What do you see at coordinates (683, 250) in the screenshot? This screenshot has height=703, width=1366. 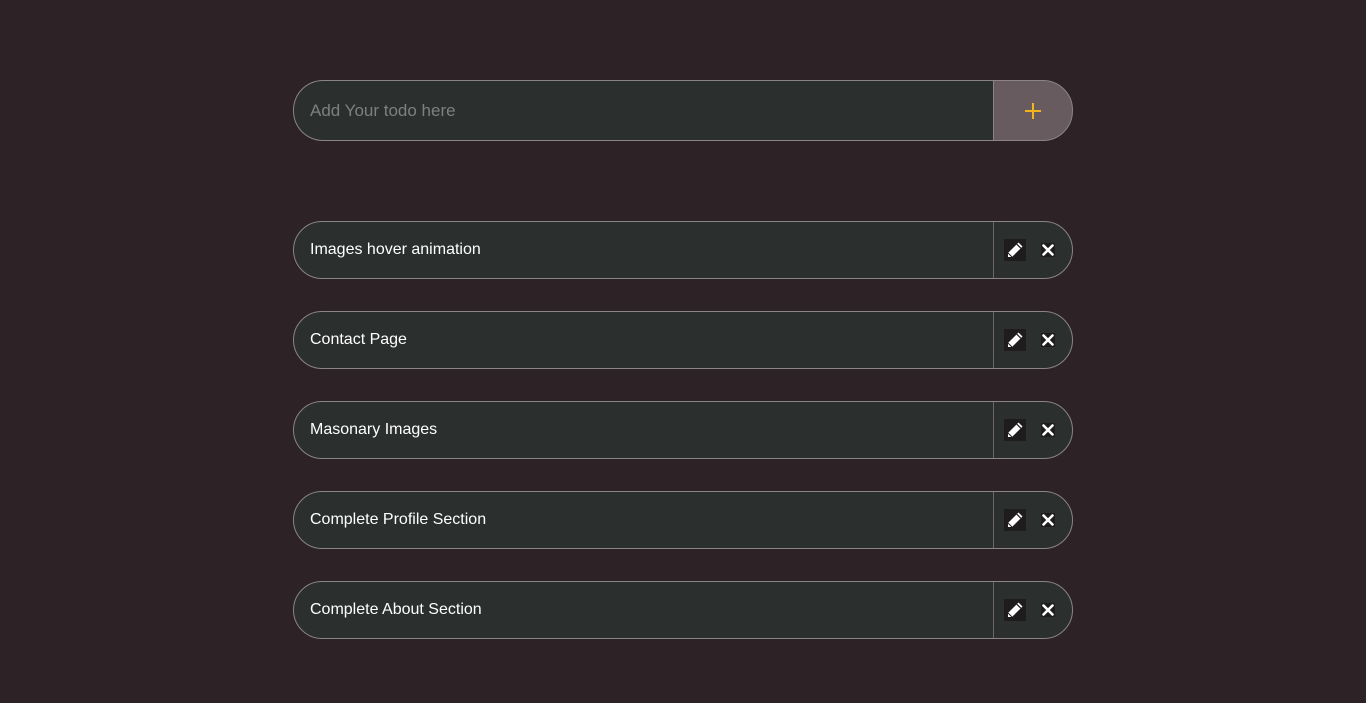 I see `todo-item: Images hover animation` at bounding box center [683, 250].